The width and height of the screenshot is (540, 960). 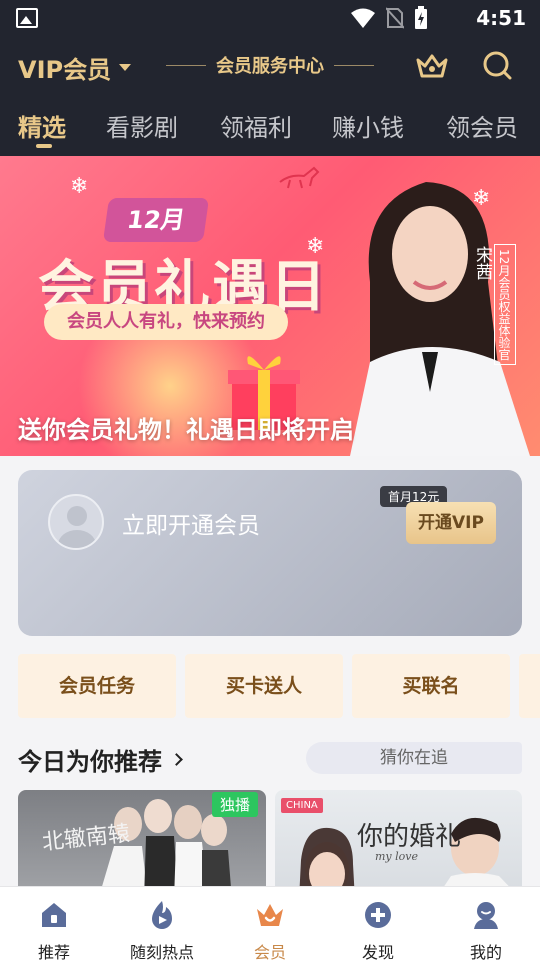 What do you see at coordinates (65, 70) in the screenshot?
I see `vip-title-label: VIP会员` at bounding box center [65, 70].